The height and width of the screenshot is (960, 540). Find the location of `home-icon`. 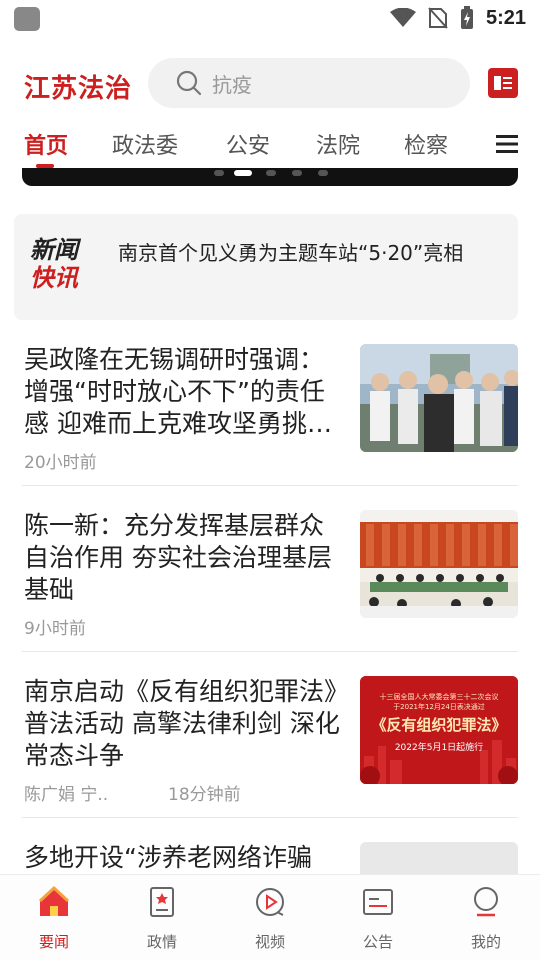

home-icon is located at coordinates (54, 900).